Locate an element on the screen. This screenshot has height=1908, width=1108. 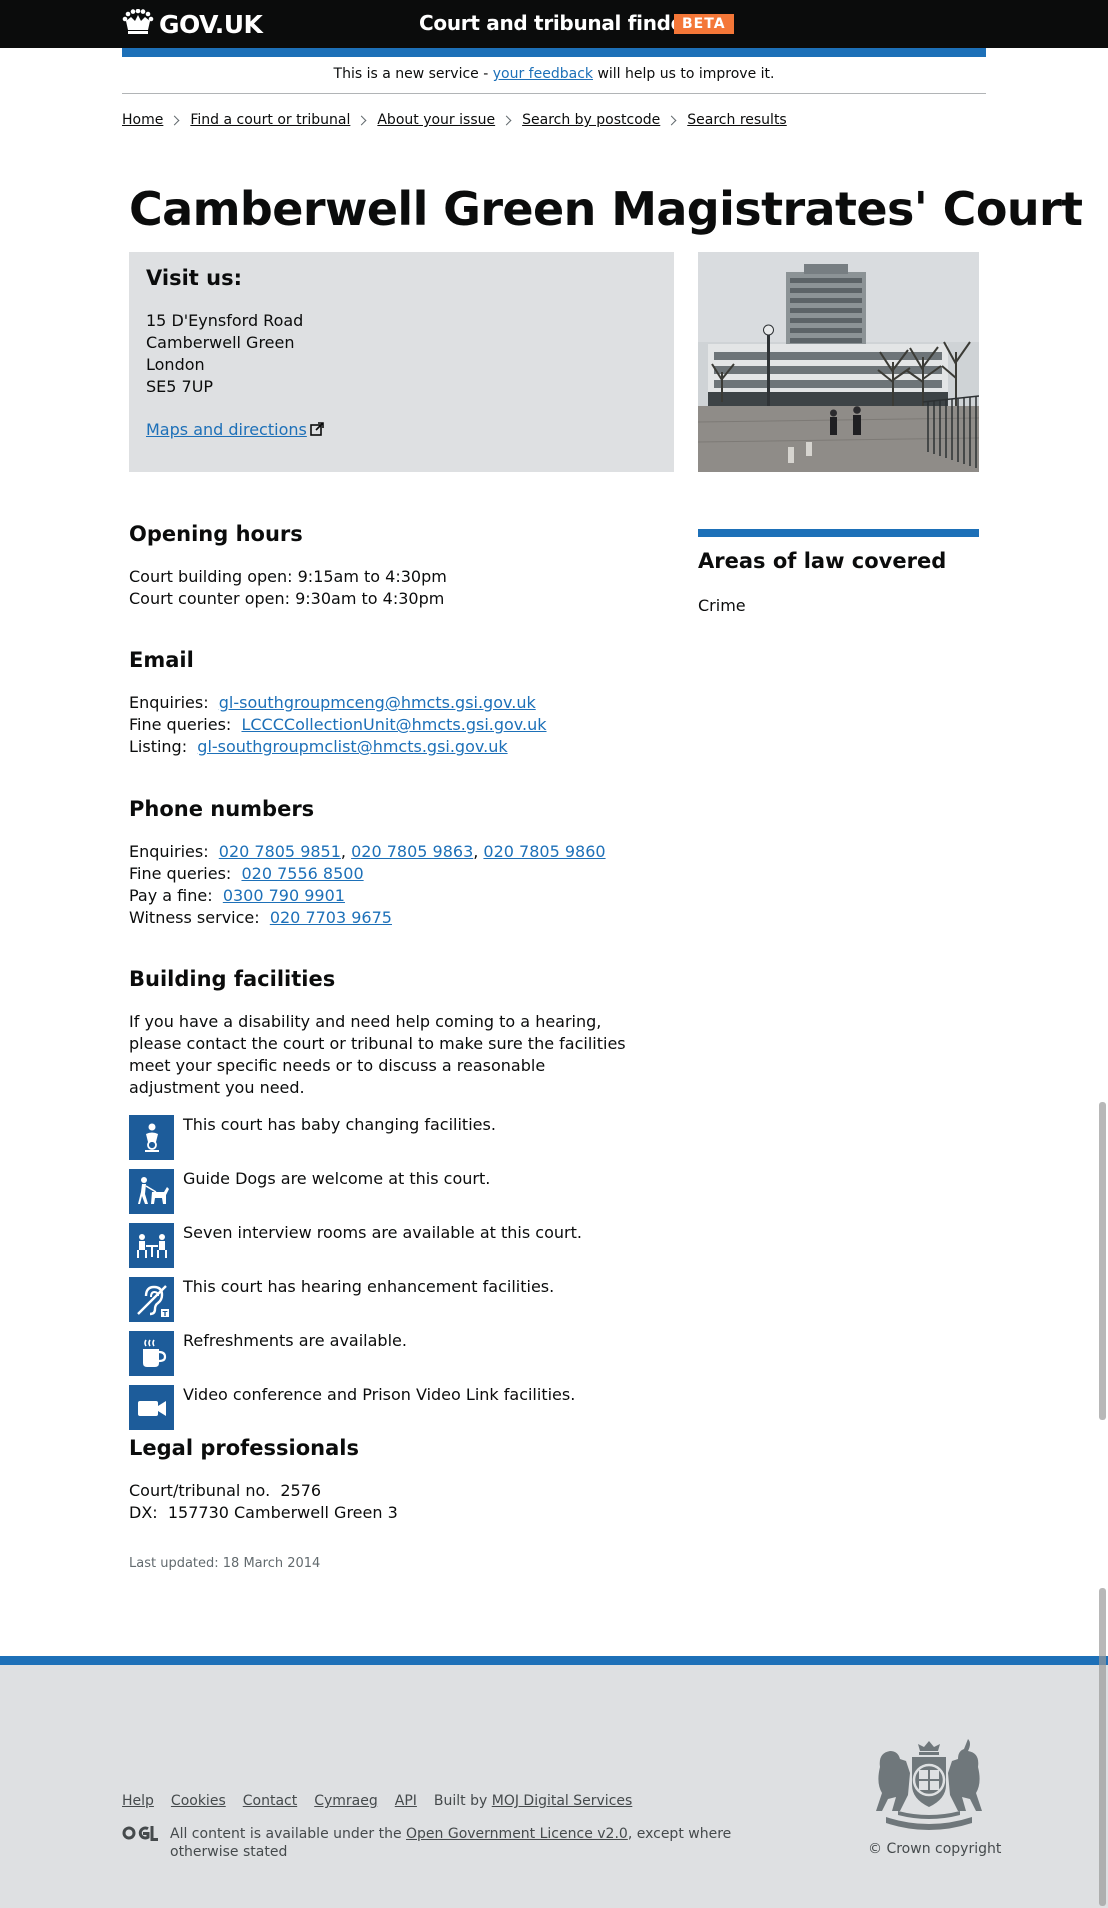
built-by: Built by MOJ Digital Services is located at coordinates (533, 1801).